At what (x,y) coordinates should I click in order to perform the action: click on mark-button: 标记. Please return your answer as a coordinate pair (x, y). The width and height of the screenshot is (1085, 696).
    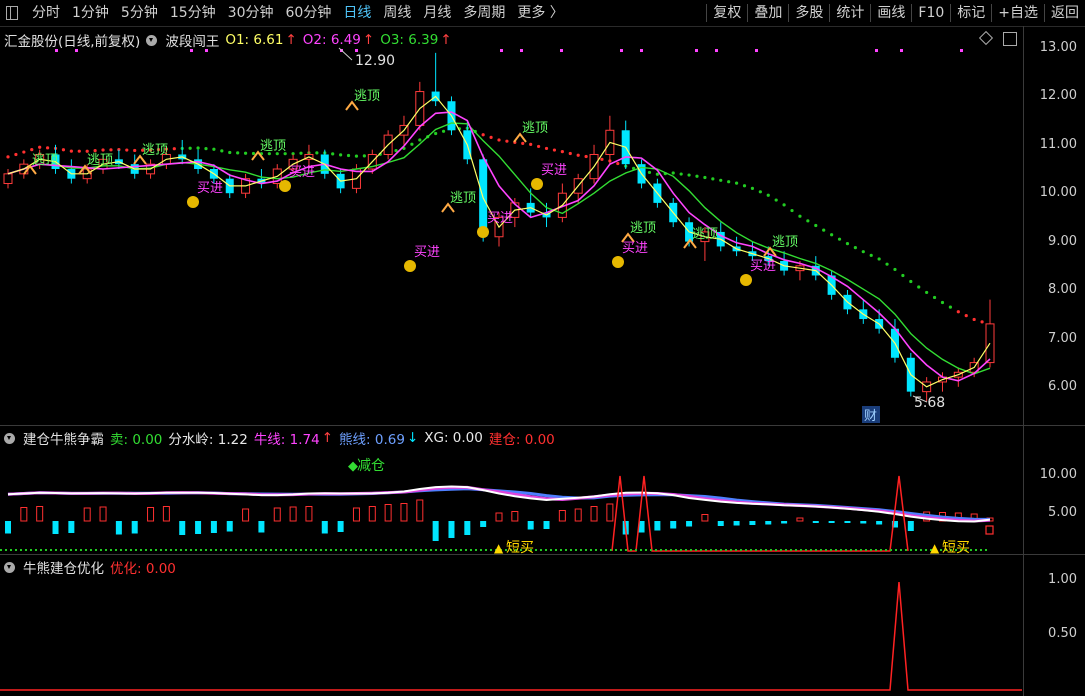
    Looking at the image, I should click on (971, 13).